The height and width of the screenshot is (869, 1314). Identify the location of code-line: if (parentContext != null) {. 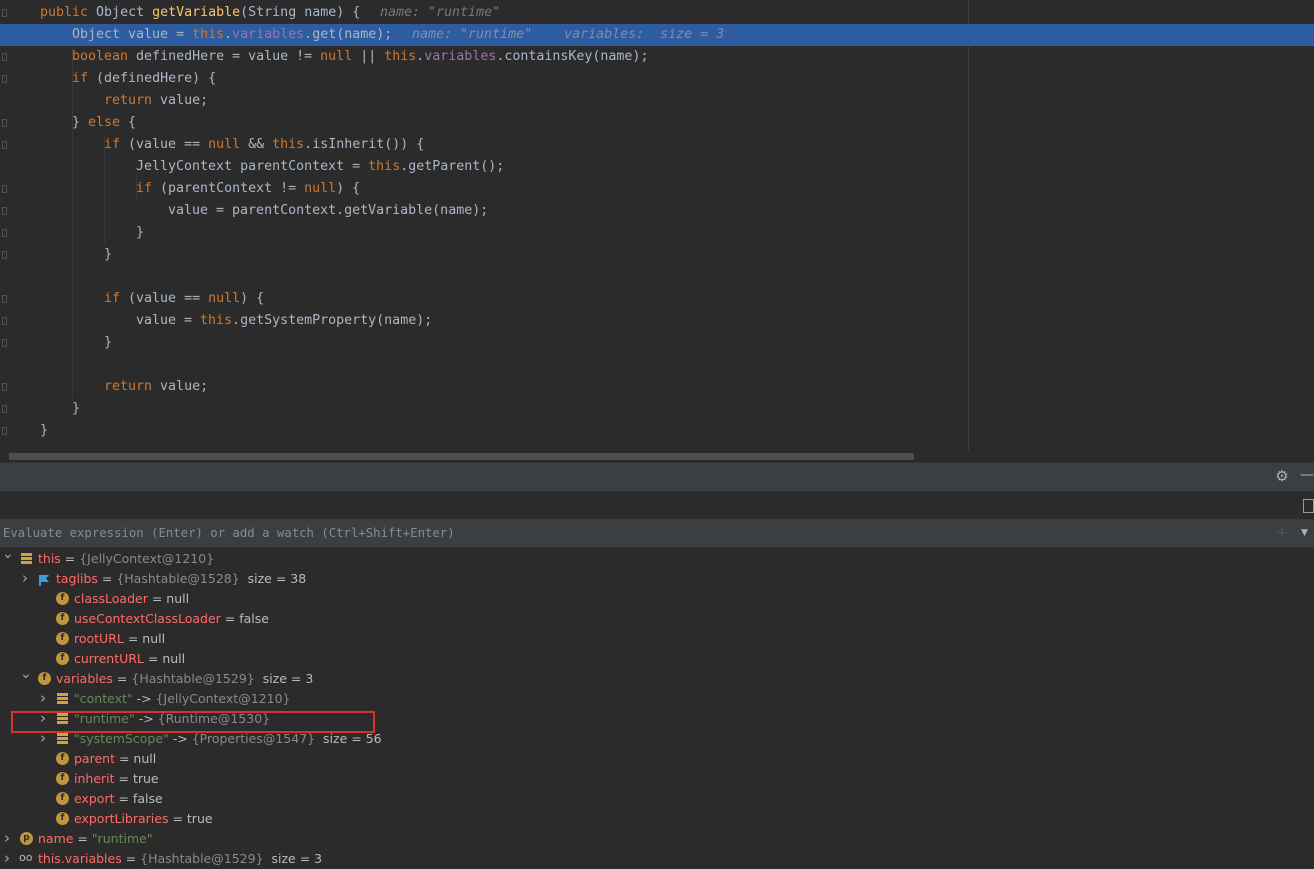
(657, 189).